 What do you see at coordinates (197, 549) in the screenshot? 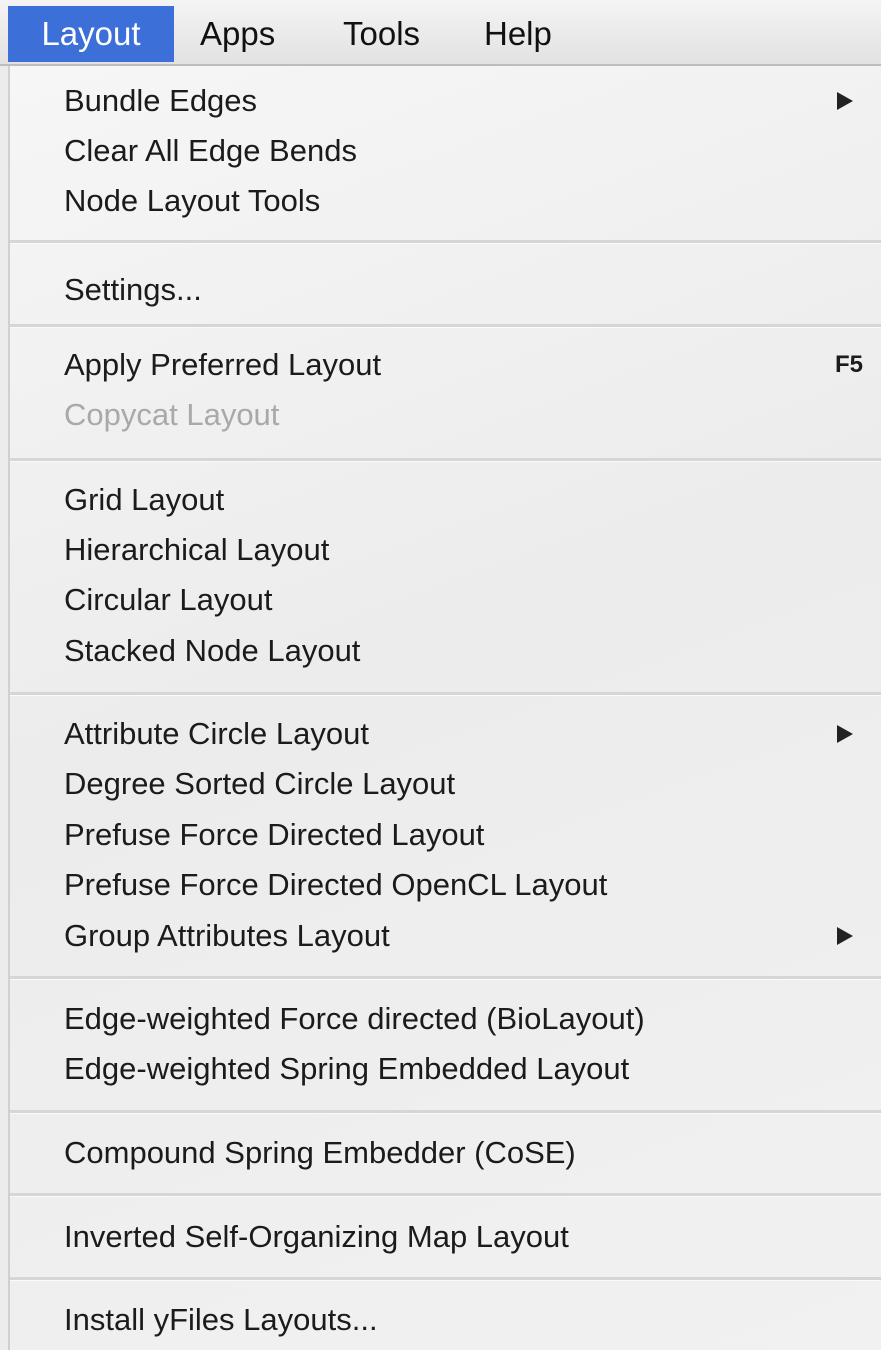
I see `menu-item-label: Hierarchical Layout` at bounding box center [197, 549].